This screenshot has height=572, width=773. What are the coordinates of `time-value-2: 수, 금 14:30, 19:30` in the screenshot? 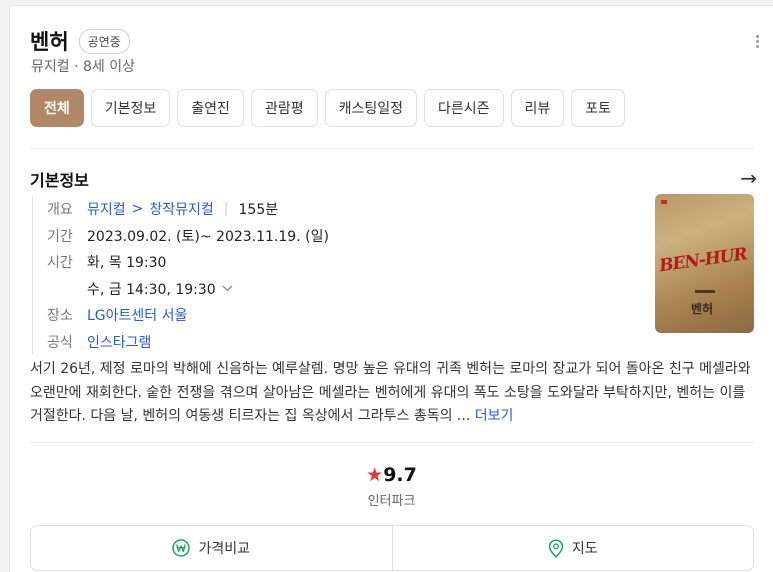 It's located at (151, 289).